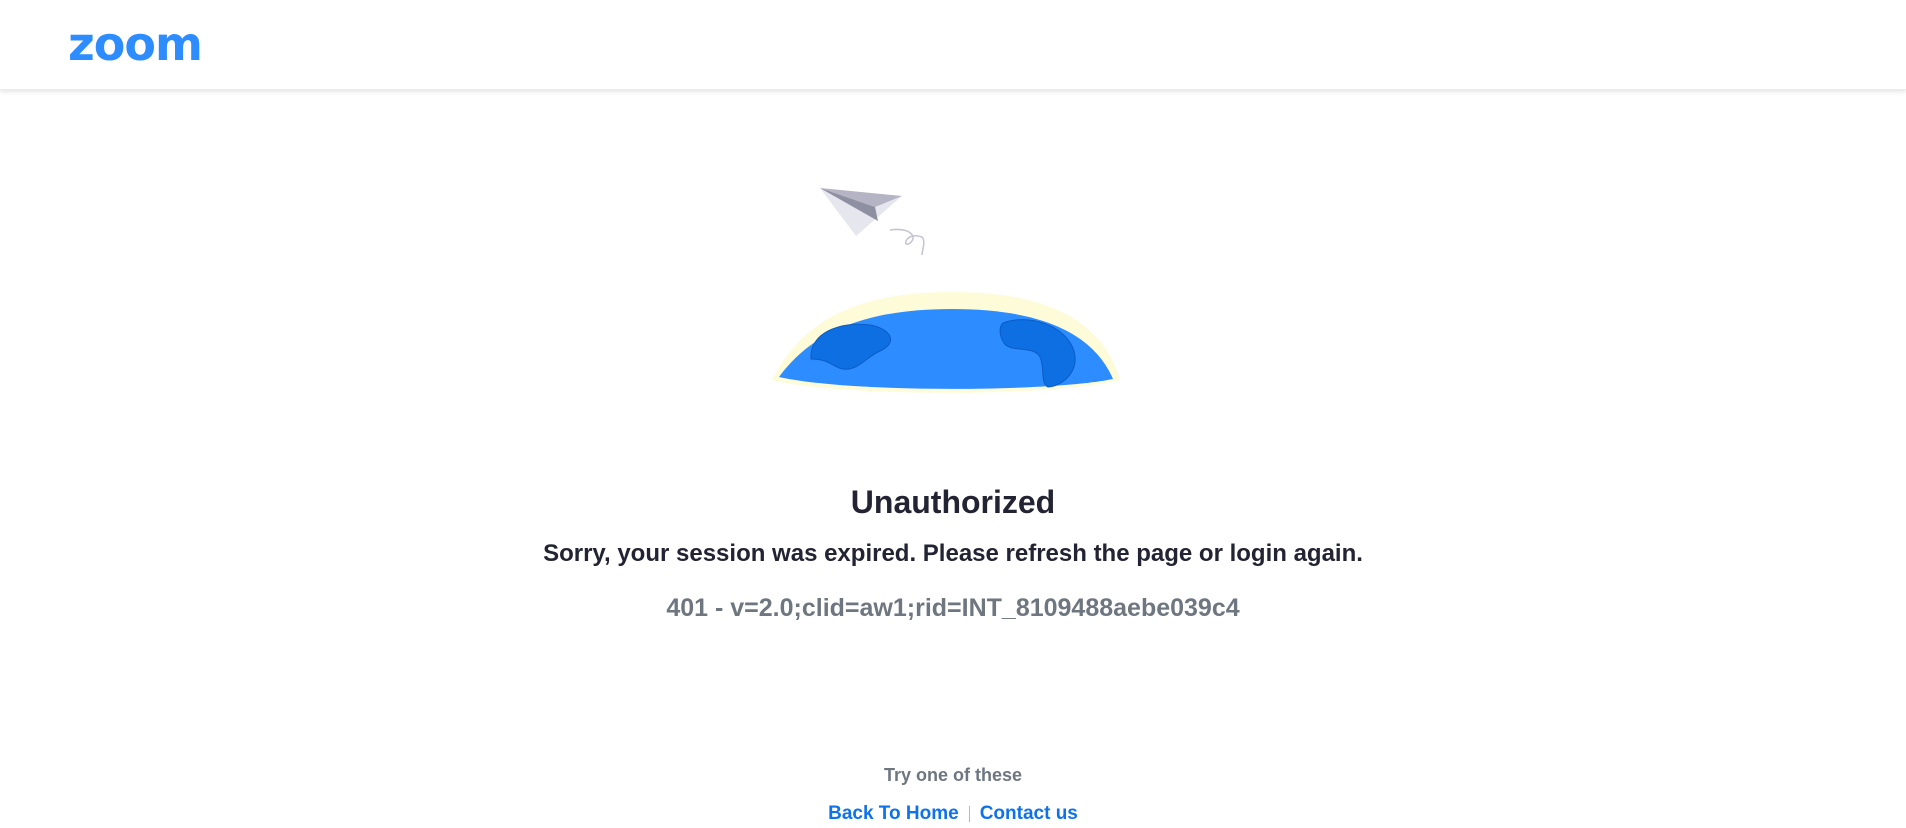 This screenshot has height=828, width=1906. Describe the element at coordinates (953, 45) in the screenshot. I see `top-header: zoom` at that location.